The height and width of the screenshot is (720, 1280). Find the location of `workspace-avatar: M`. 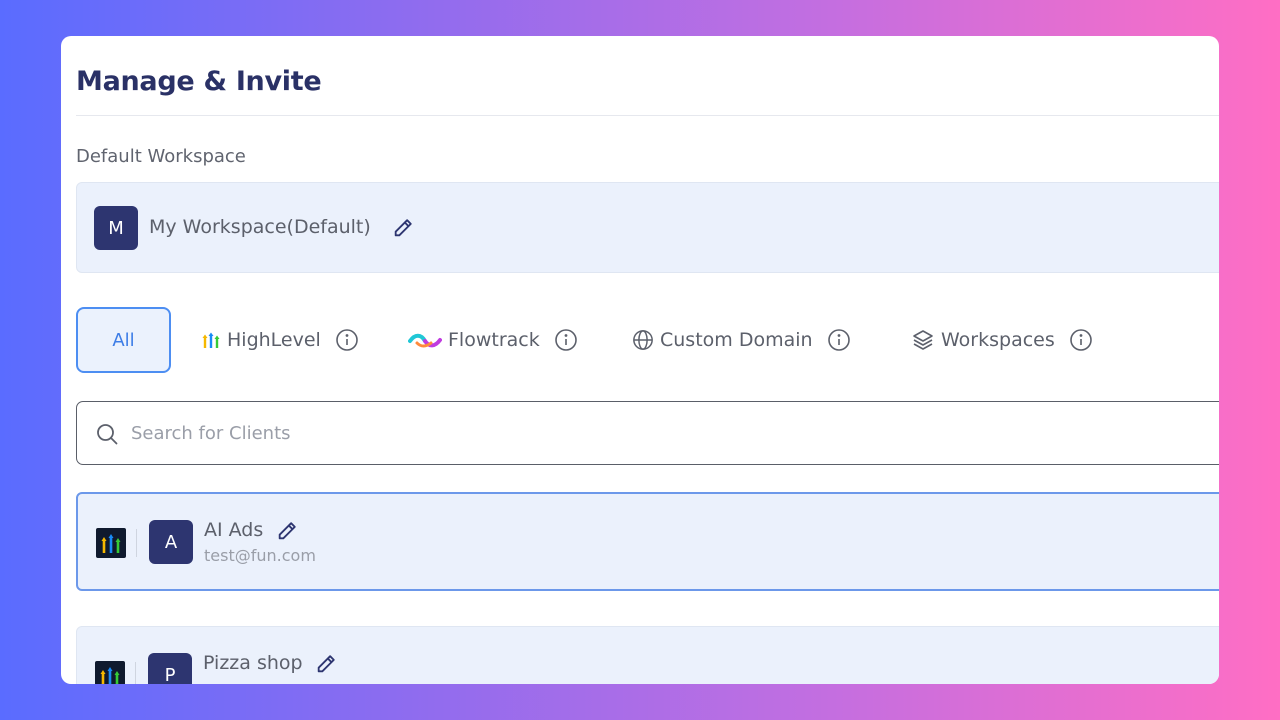

workspace-avatar: M is located at coordinates (116, 228).